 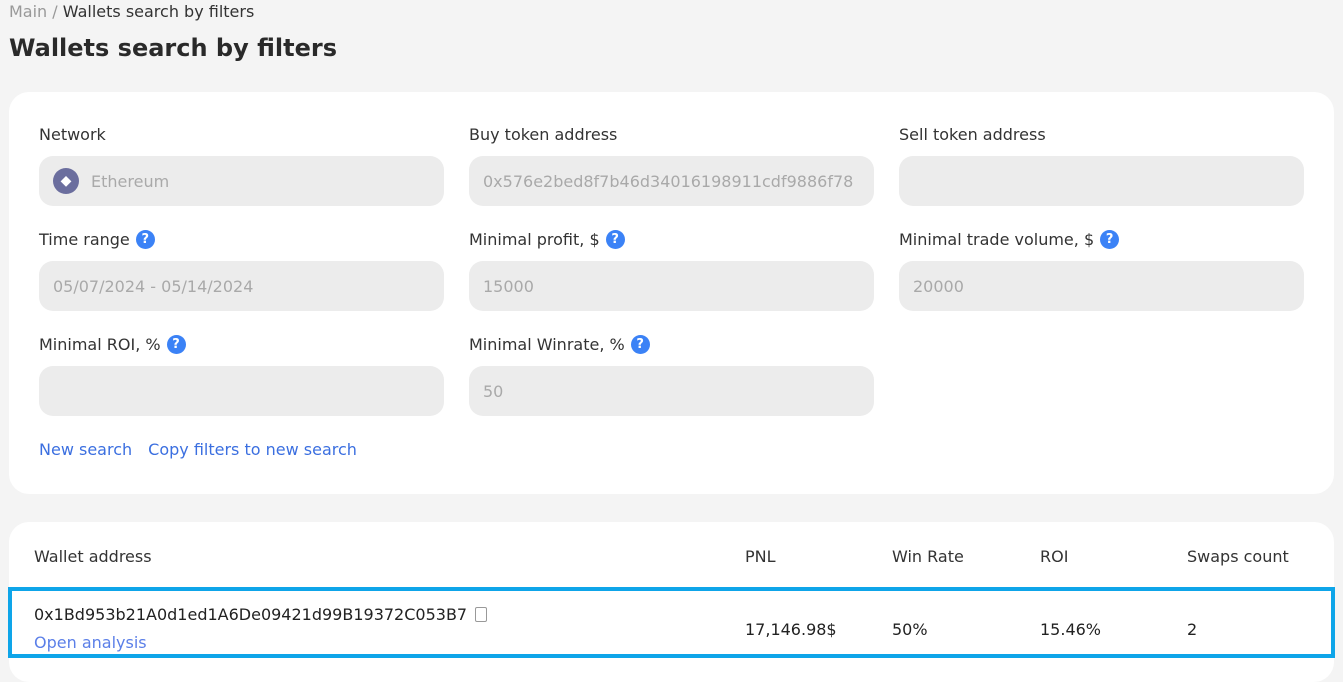 I want to click on input-value: Ethereum, so click(x=130, y=181).